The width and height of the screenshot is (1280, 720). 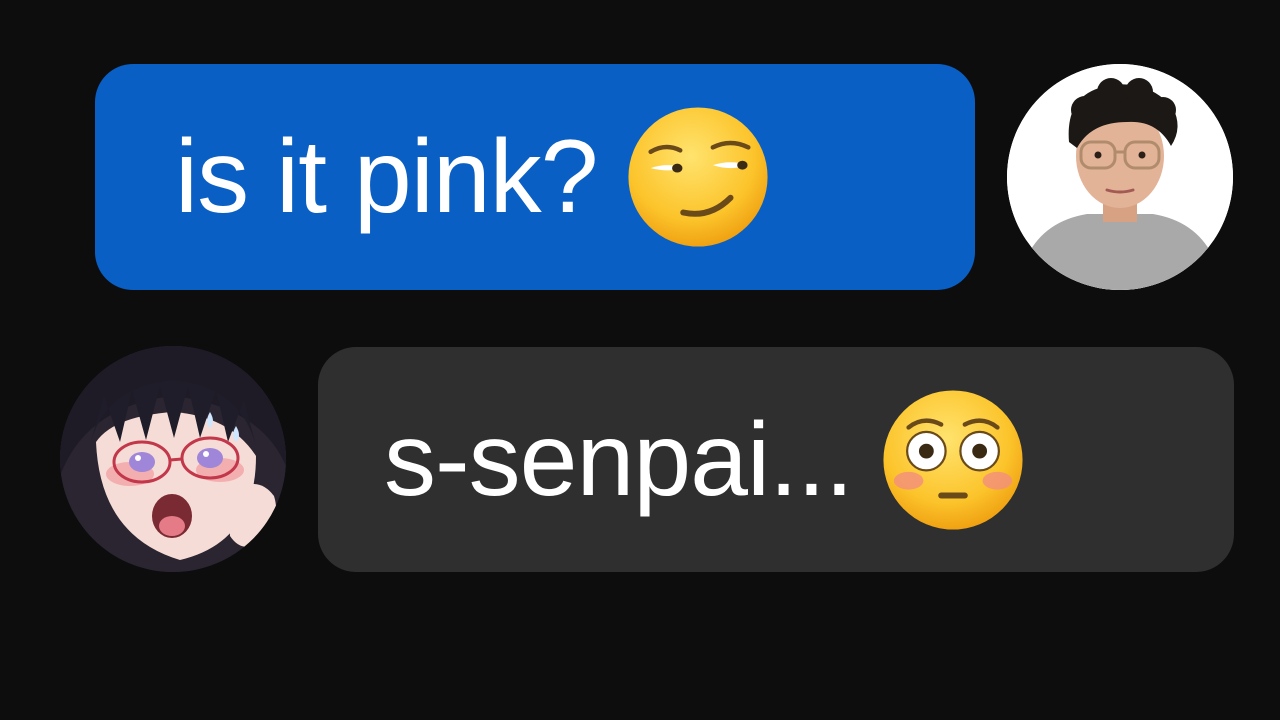 What do you see at coordinates (173, 459) in the screenshot?
I see `anime-girl-glasses-avatar` at bounding box center [173, 459].